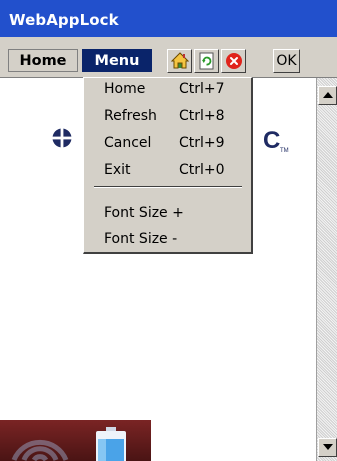 The image size is (337, 461). What do you see at coordinates (168, 89) in the screenshot?
I see `menu-item-home: Home Ctrl+7` at bounding box center [168, 89].